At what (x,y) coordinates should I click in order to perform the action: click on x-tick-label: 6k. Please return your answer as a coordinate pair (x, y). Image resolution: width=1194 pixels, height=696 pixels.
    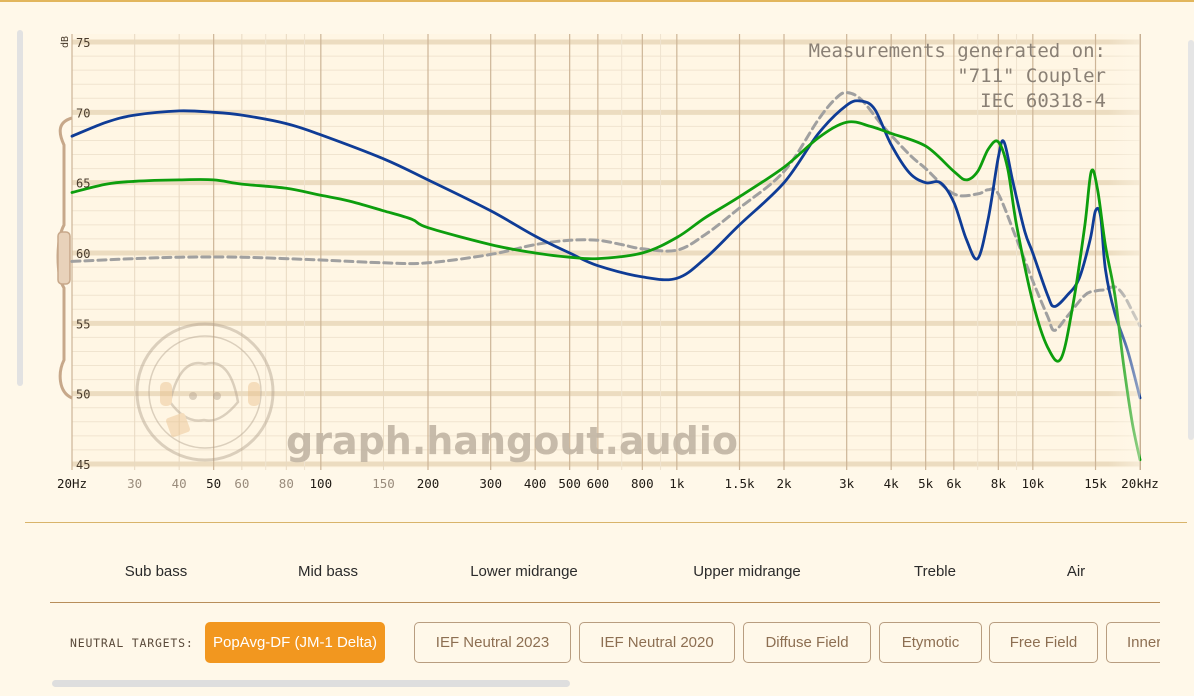
    Looking at the image, I should click on (954, 483).